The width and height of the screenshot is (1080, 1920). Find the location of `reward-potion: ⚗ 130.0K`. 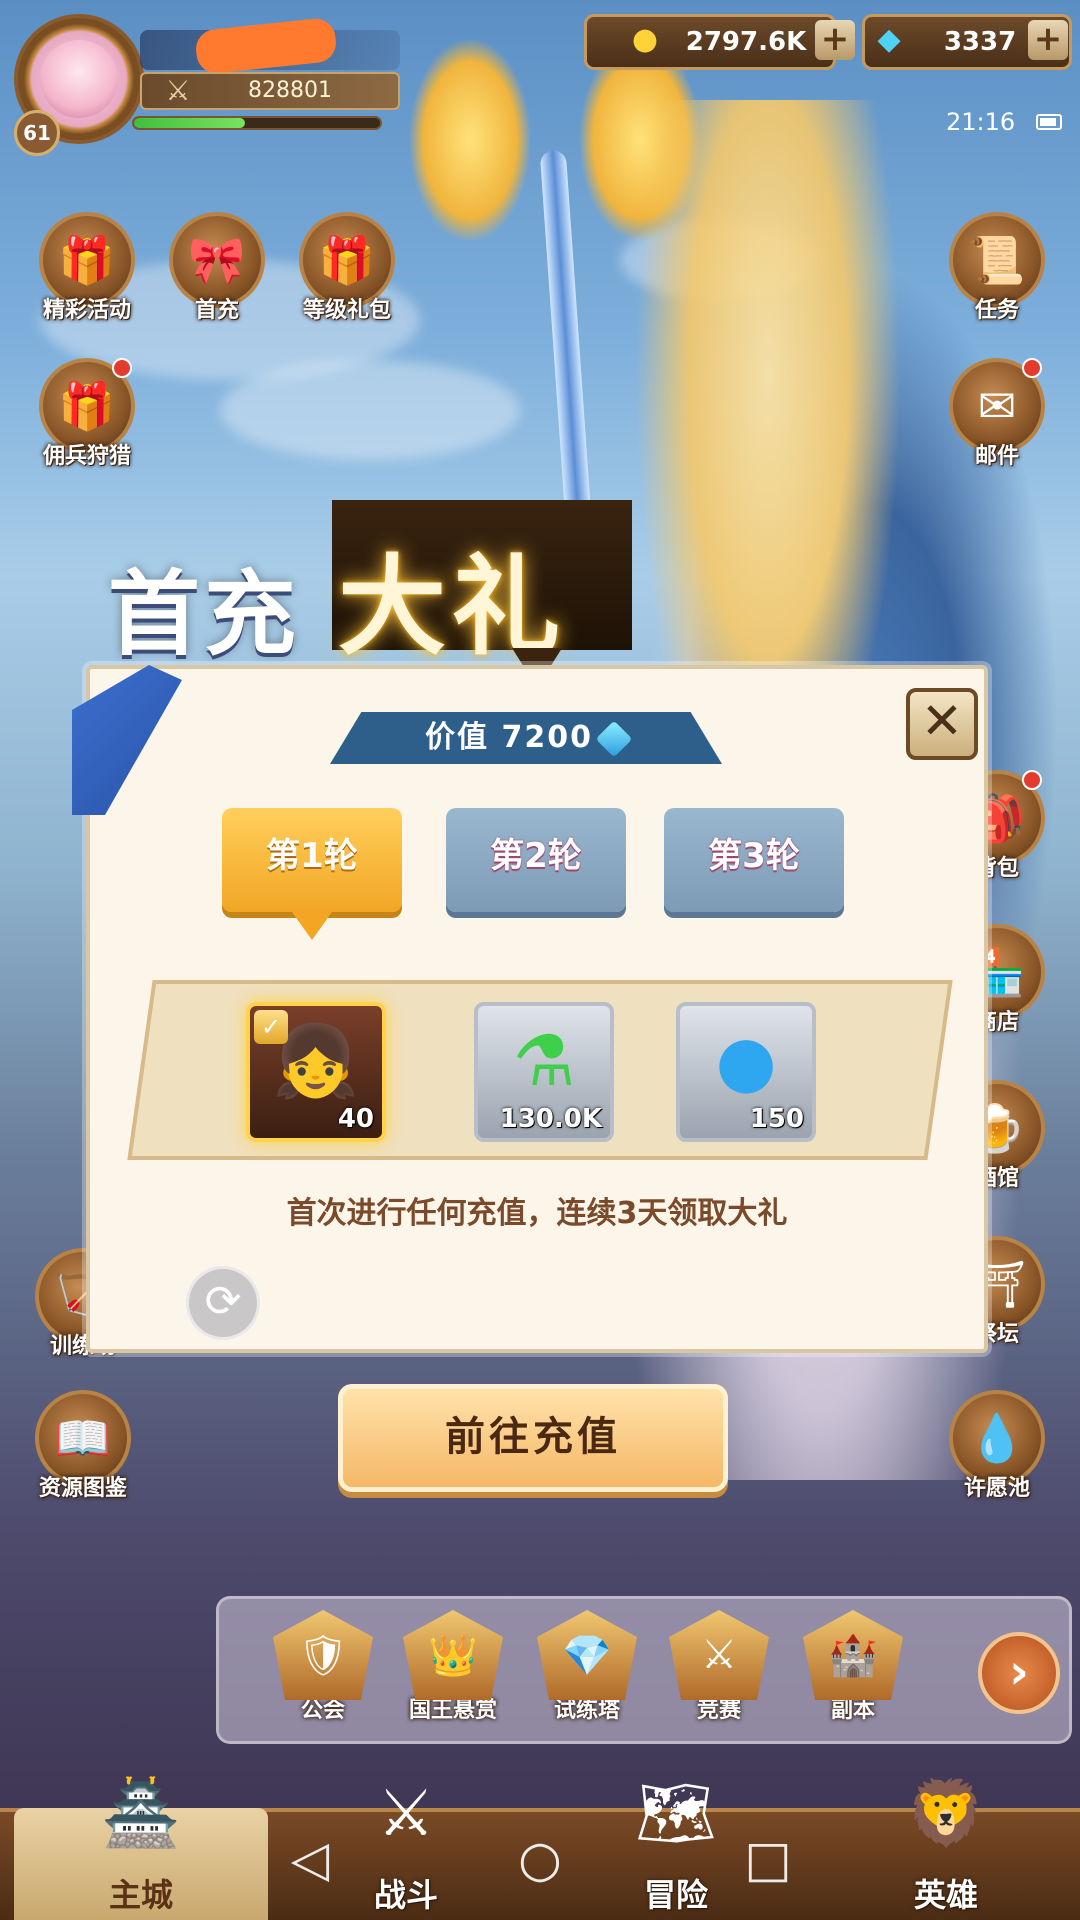

reward-potion: ⚗ 130.0K is located at coordinates (544, 1072).